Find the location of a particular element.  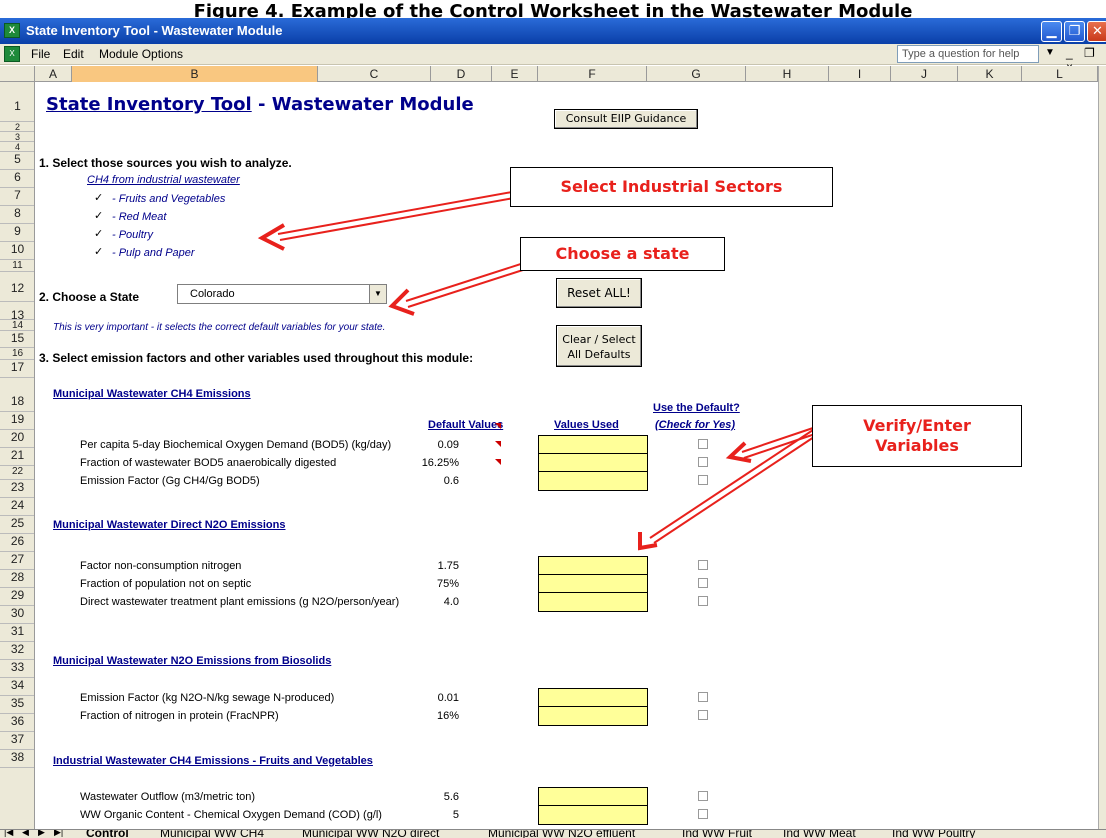

consult-eiip-guidance-button: Consult EIIP Guidance is located at coordinates (626, 119).